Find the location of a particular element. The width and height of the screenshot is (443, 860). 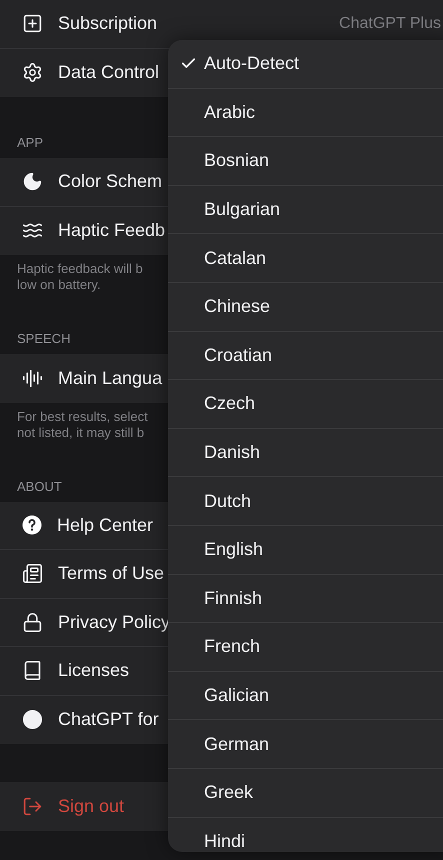

menu-item-label: Hindi is located at coordinates (225, 841).